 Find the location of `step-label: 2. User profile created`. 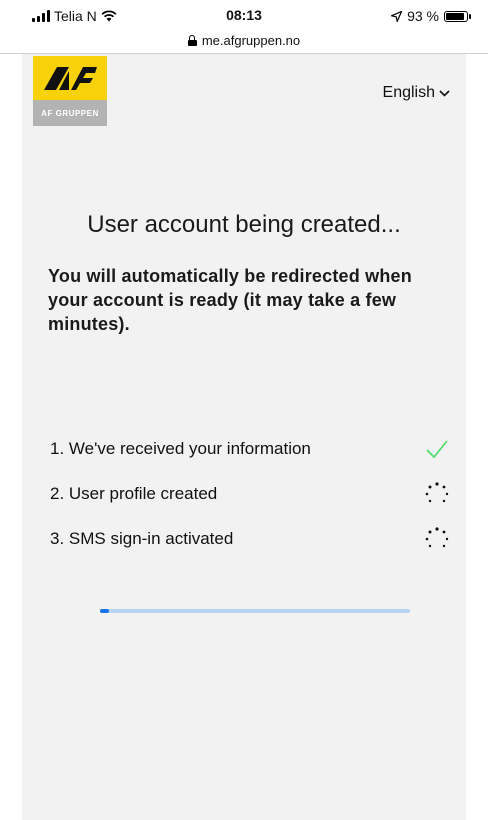

step-label: 2. User profile created is located at coordinates (134, 493).